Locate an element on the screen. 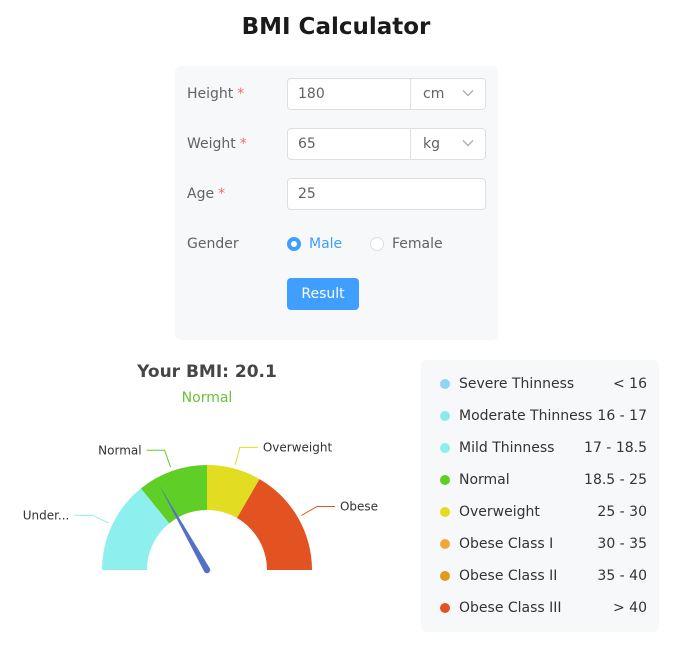  bmi-gauge: Under... Normal Overweight Obese is located at coordinates (200, 507).